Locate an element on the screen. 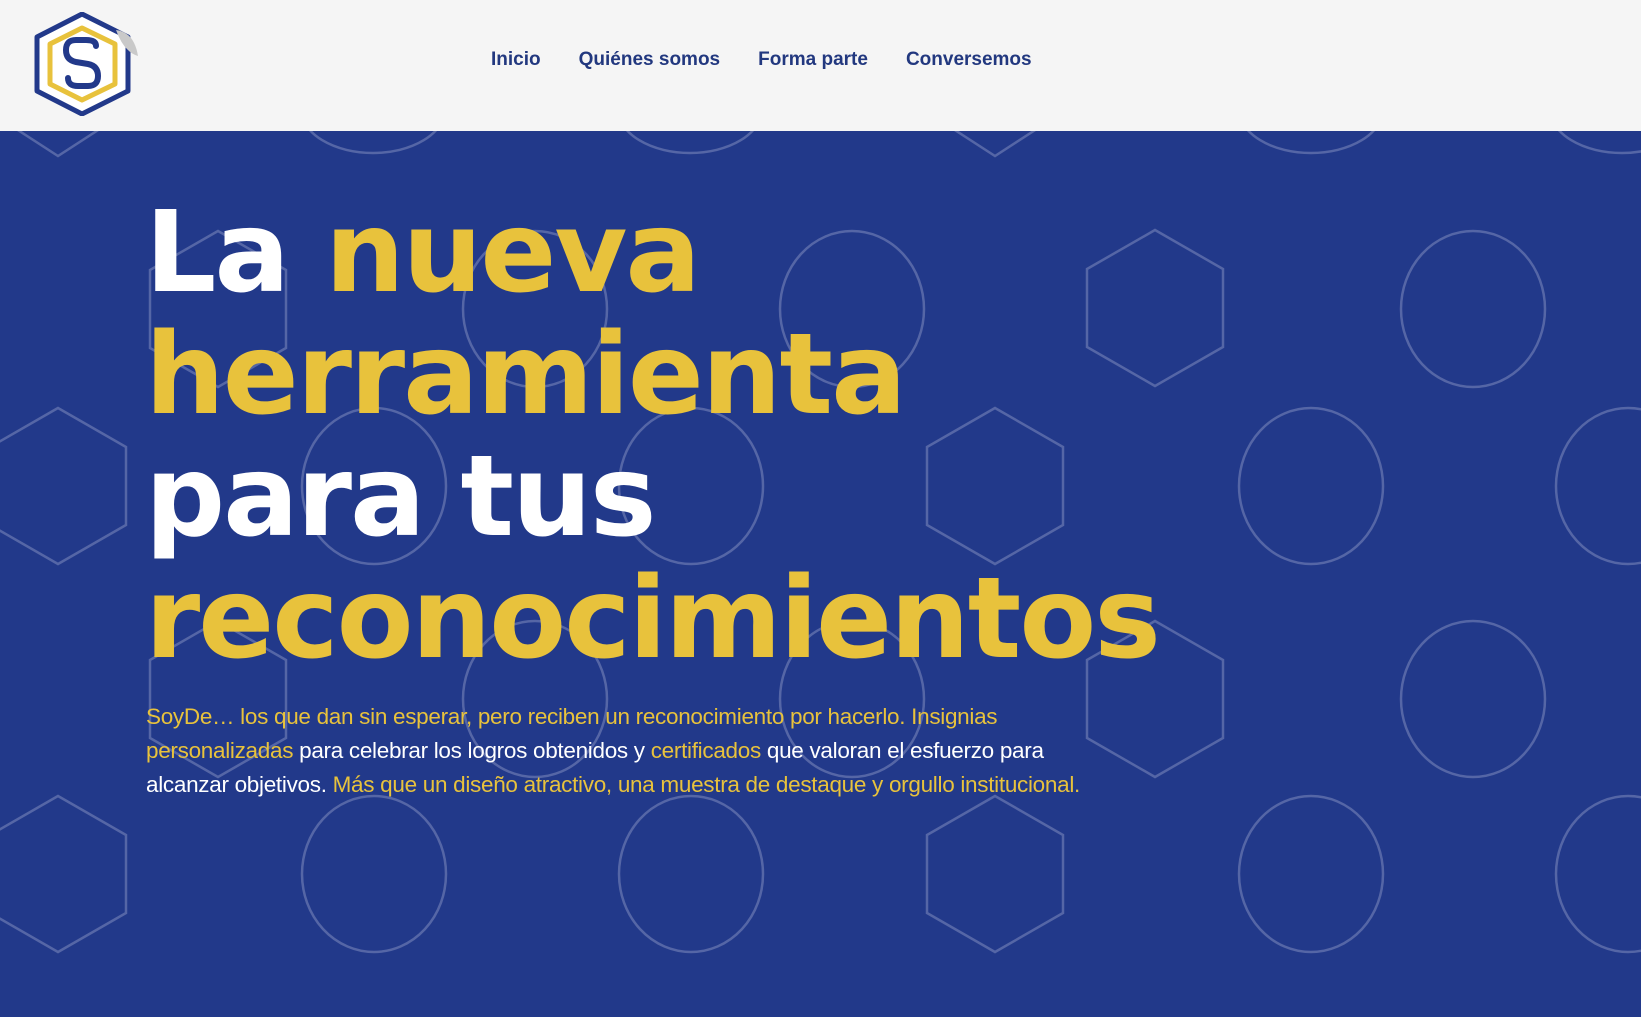 The height and width of the screenshot is (1017, 1641). nav-item-forma-parte: Forma parte is located at coordinates (813, 60).